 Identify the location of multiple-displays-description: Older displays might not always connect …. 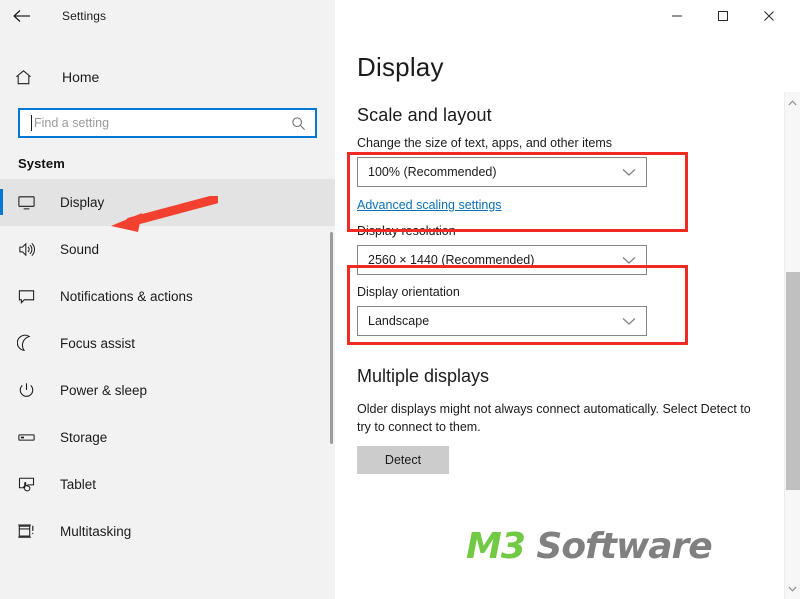
(554, 418).